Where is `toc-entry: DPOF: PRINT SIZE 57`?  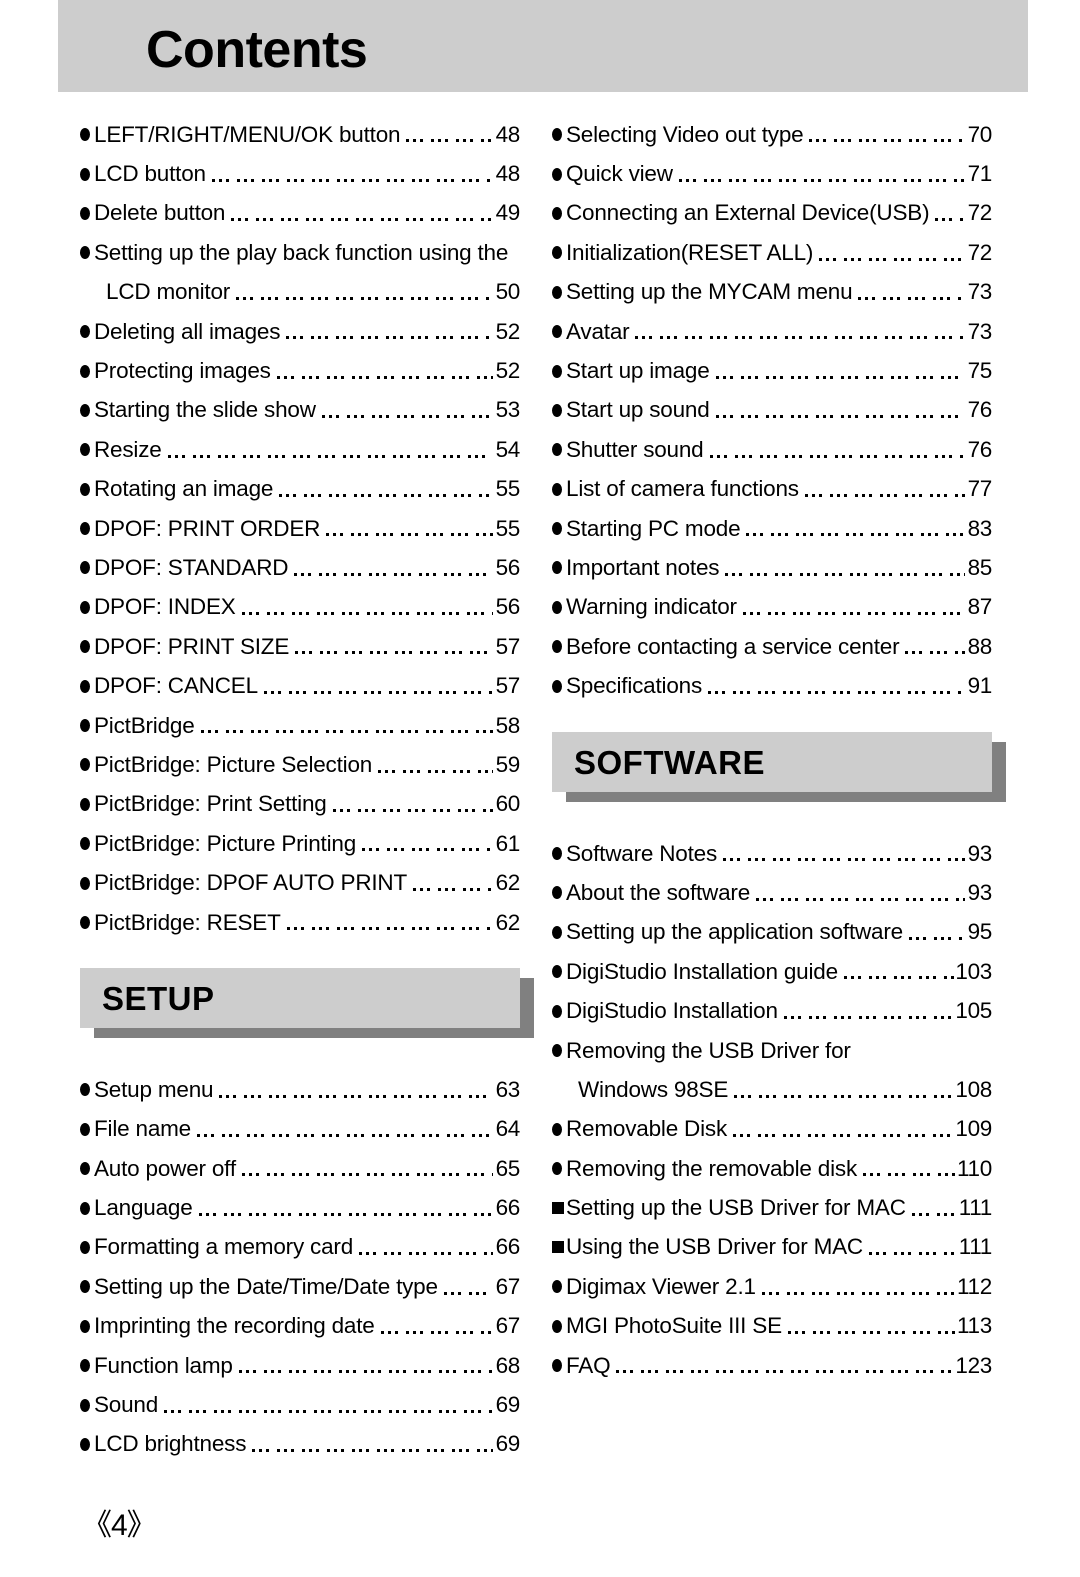
toc-entry: DPOF: PRINT SIZE 57 is located at coordinates (300, 646).